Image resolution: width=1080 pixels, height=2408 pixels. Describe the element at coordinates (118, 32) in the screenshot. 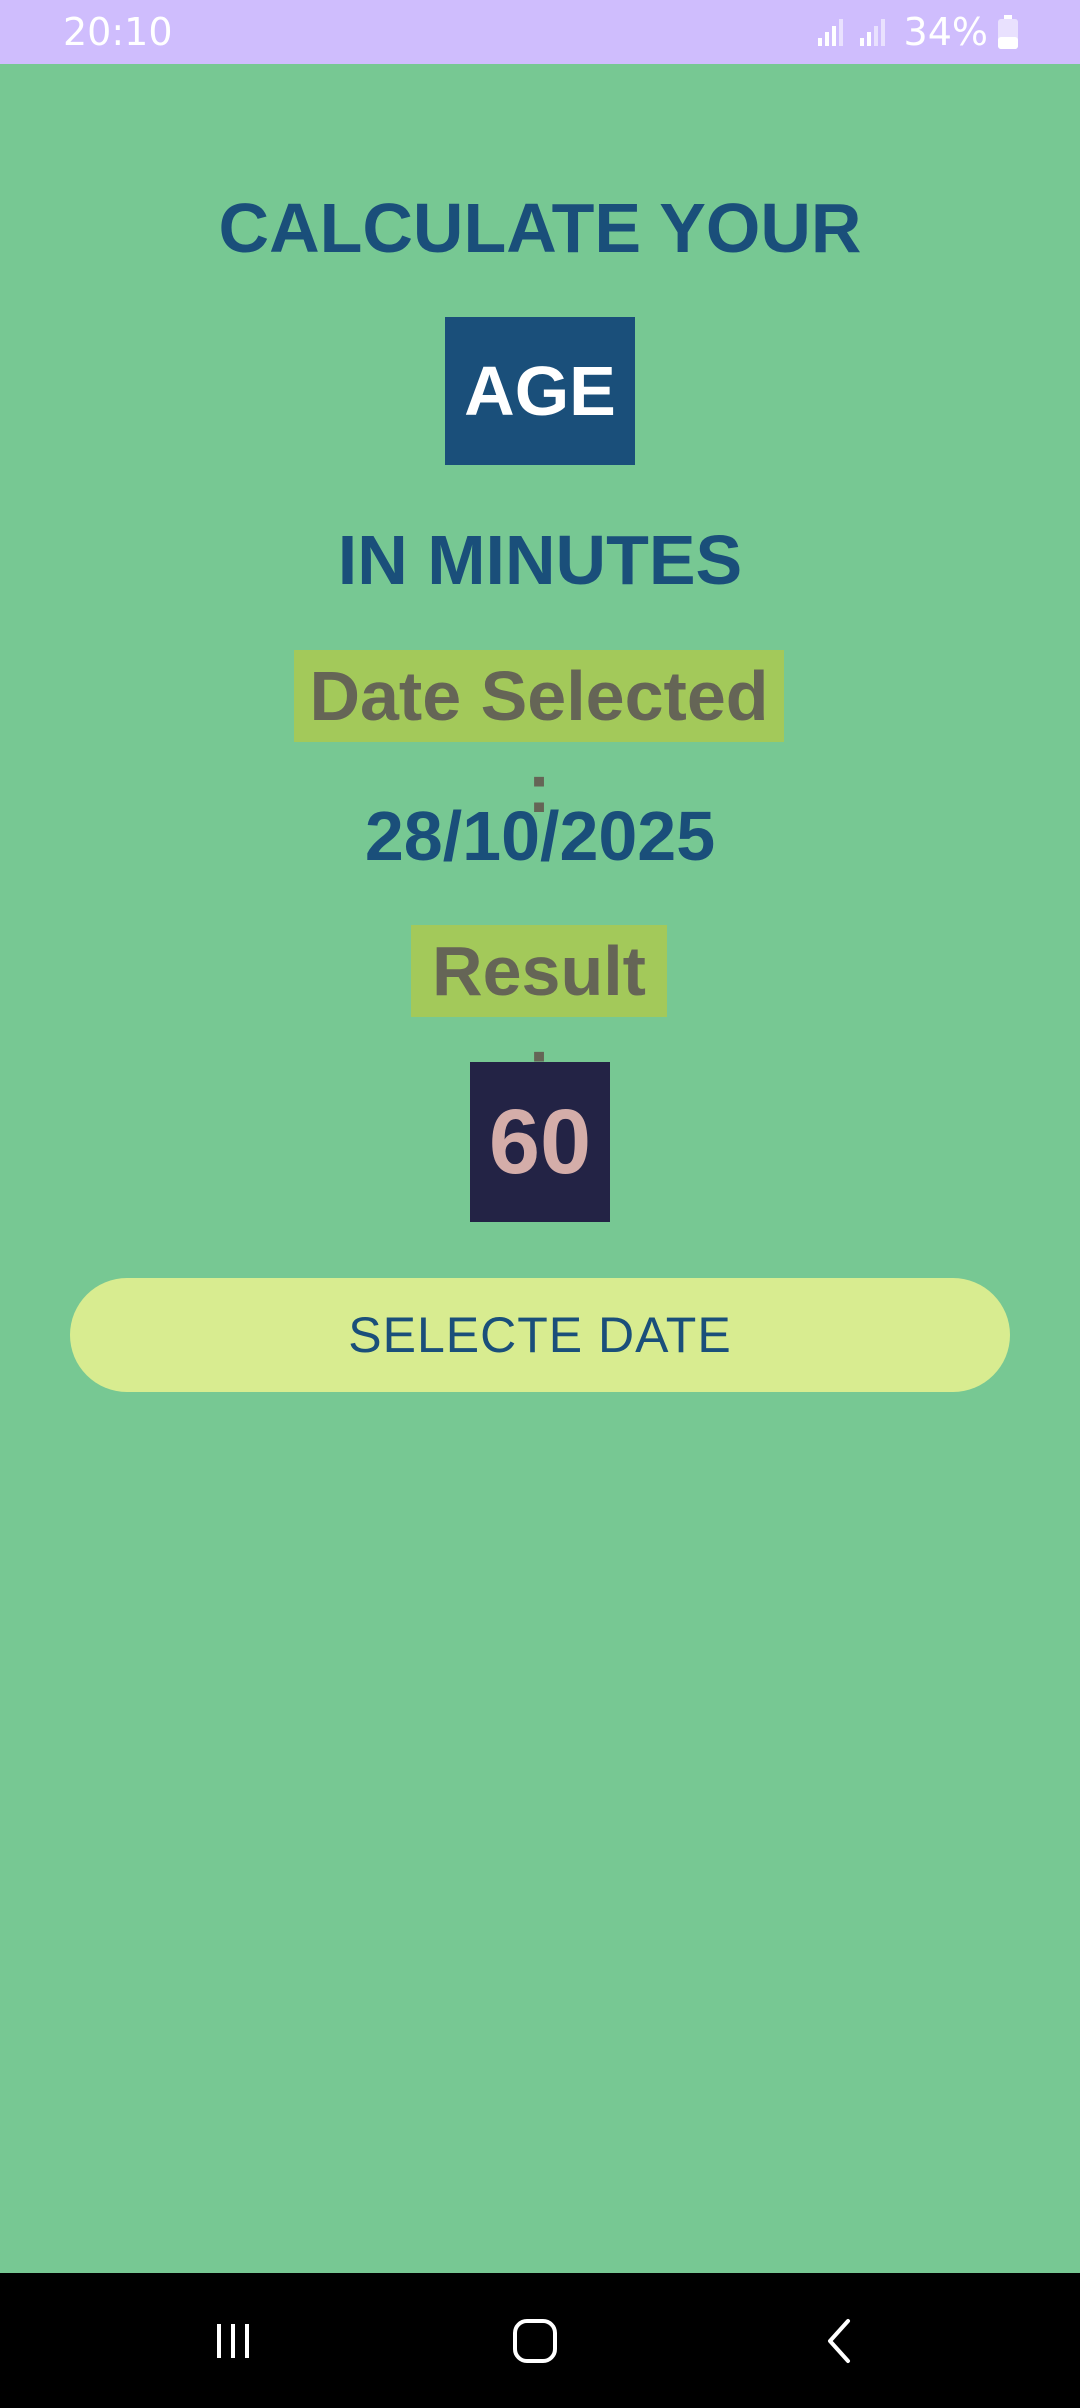

I see `status-time: 20:10` at that location.